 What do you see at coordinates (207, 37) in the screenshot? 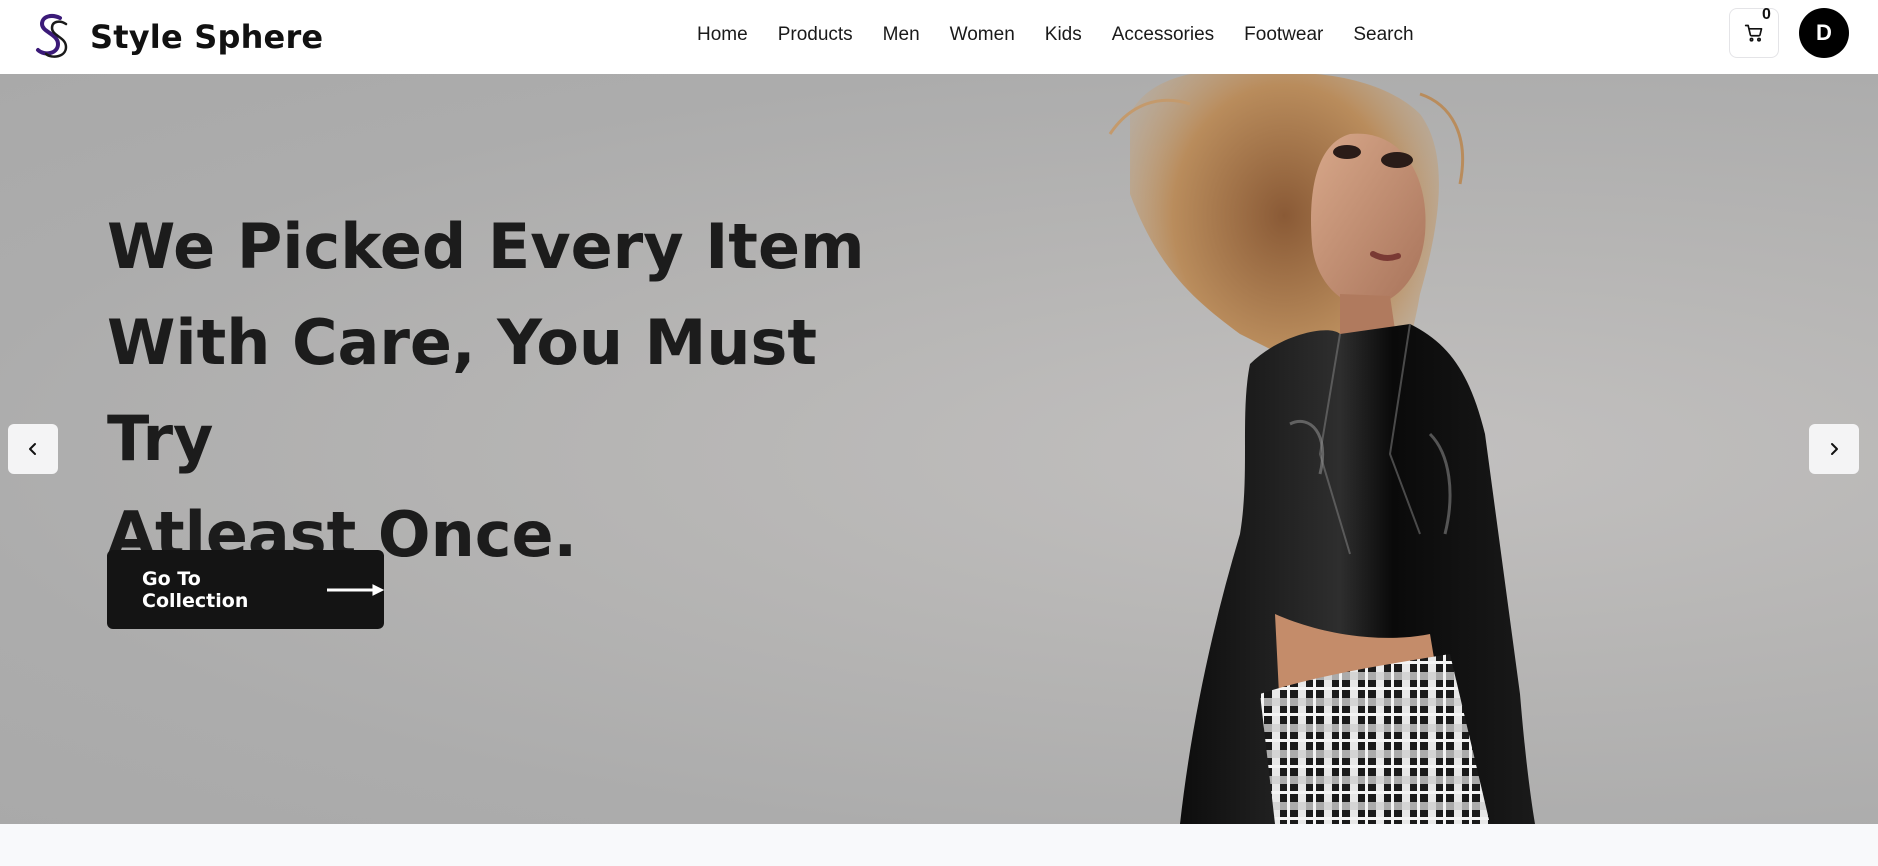
I see `brand-name: Style Sphere` at bounding box center [207, 37].